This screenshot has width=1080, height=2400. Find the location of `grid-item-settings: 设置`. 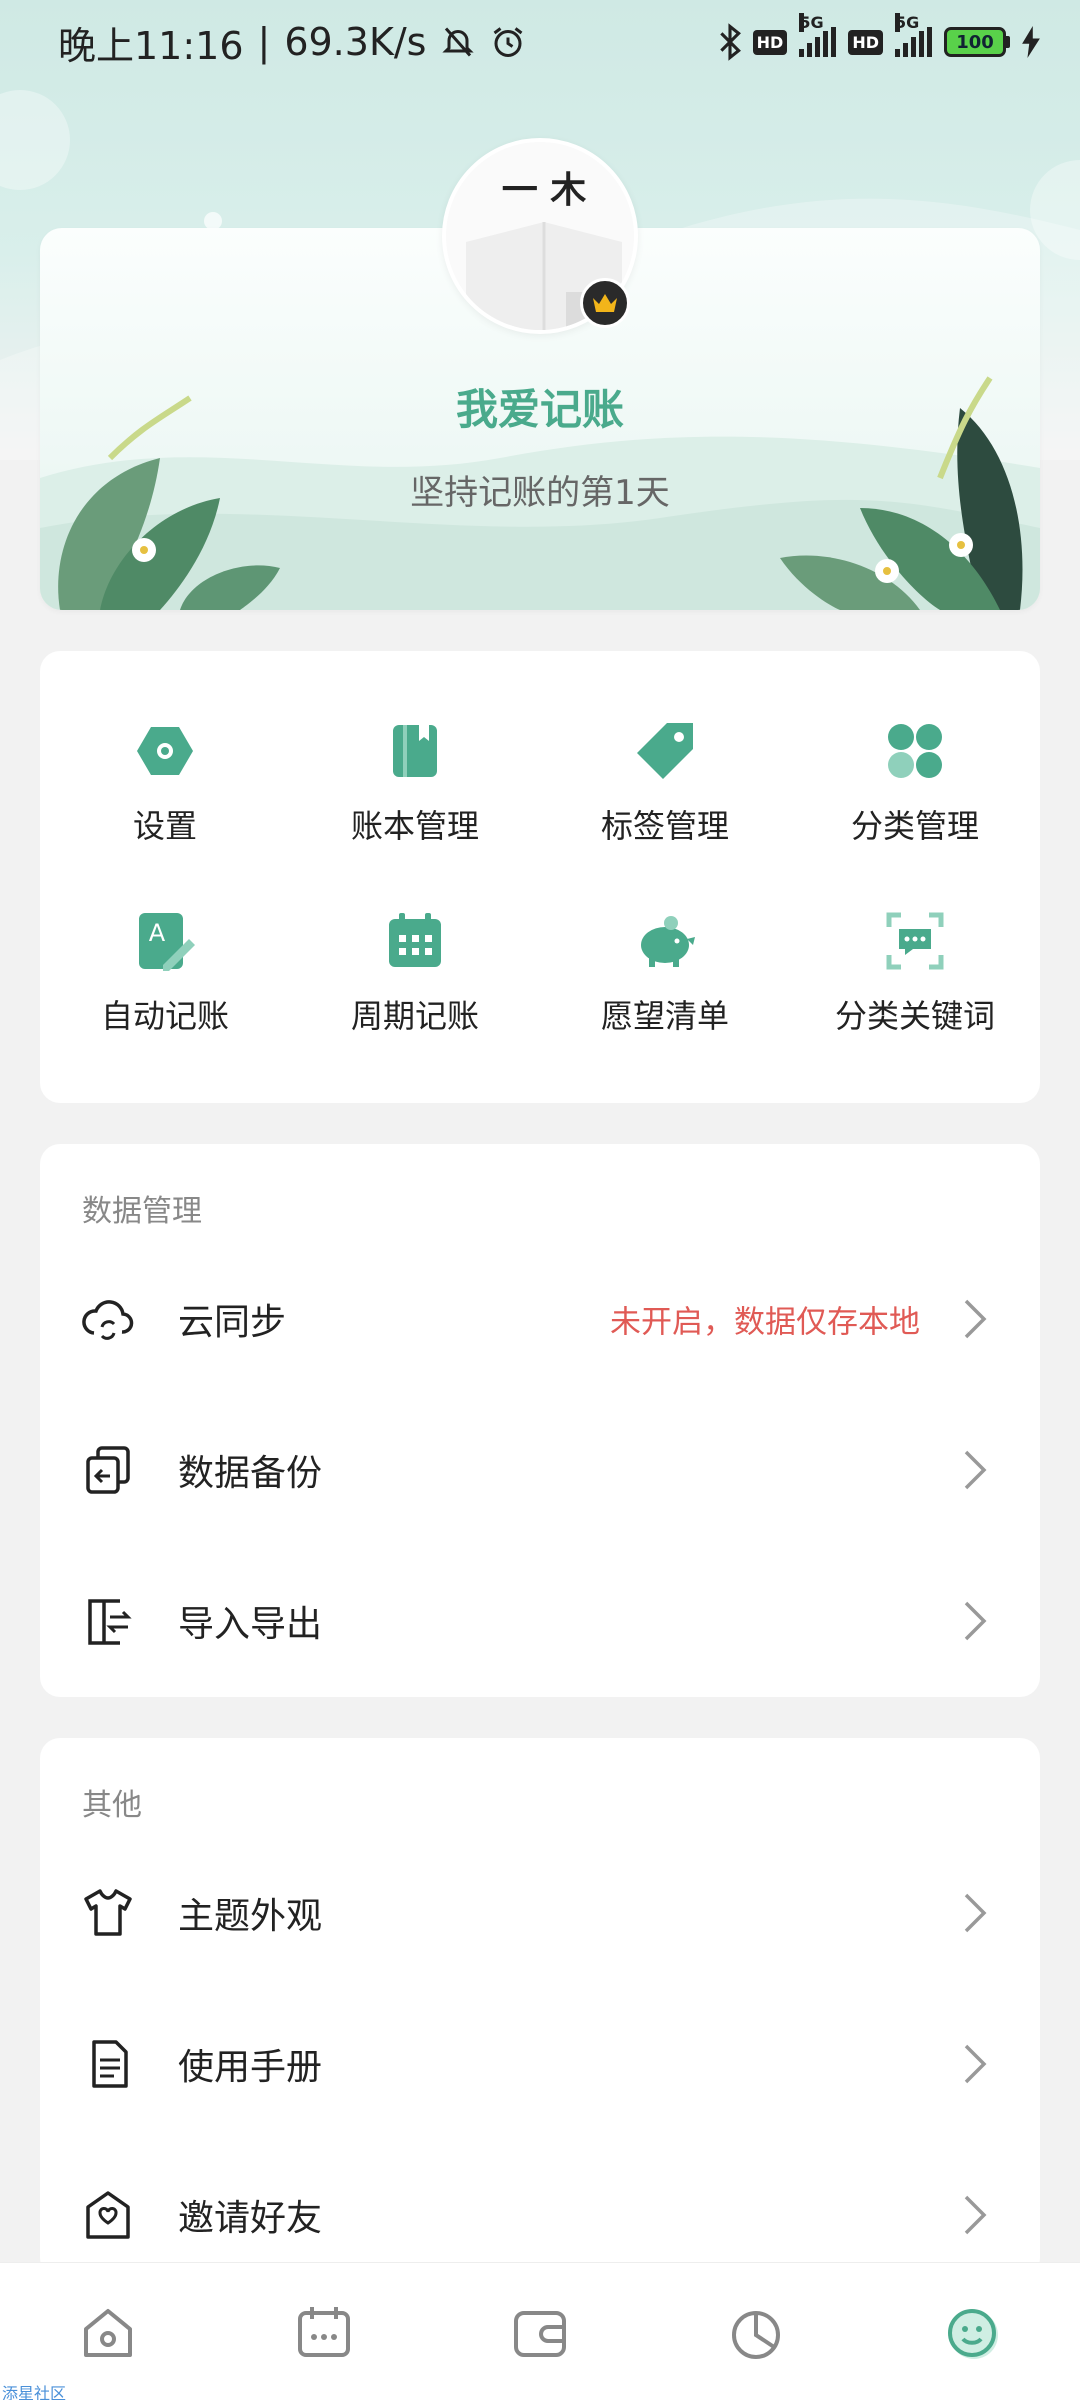

grid-item-settings: 设置 is located at coordinates (165, 783).